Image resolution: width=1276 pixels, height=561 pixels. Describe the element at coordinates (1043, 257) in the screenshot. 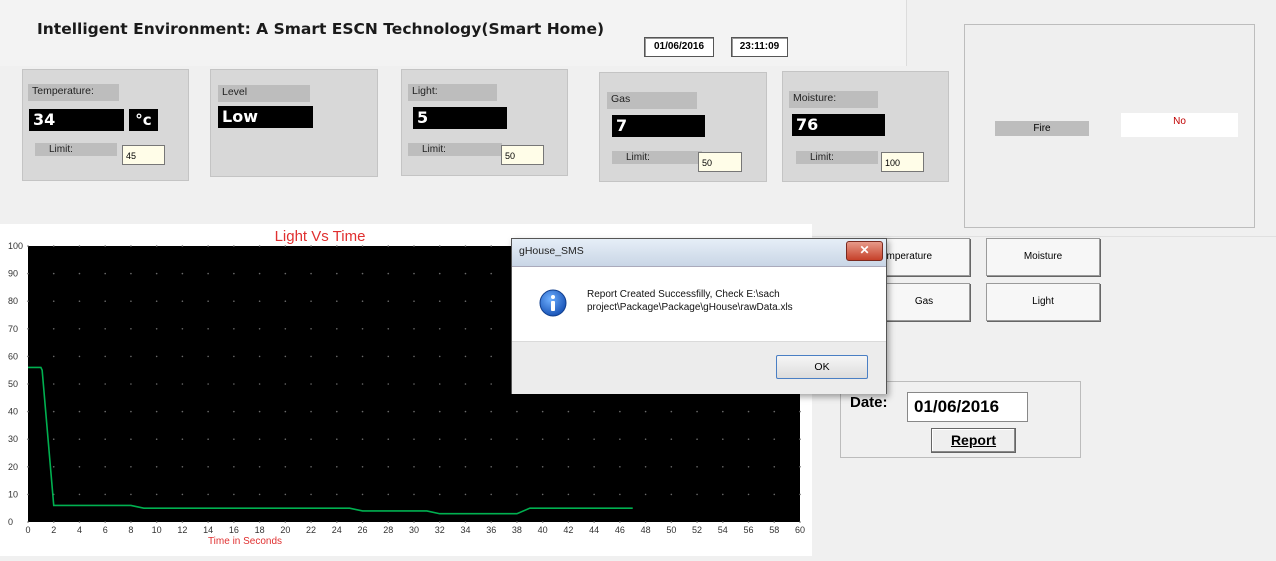

I see `moisture-graph-button: Moisture` at that location.